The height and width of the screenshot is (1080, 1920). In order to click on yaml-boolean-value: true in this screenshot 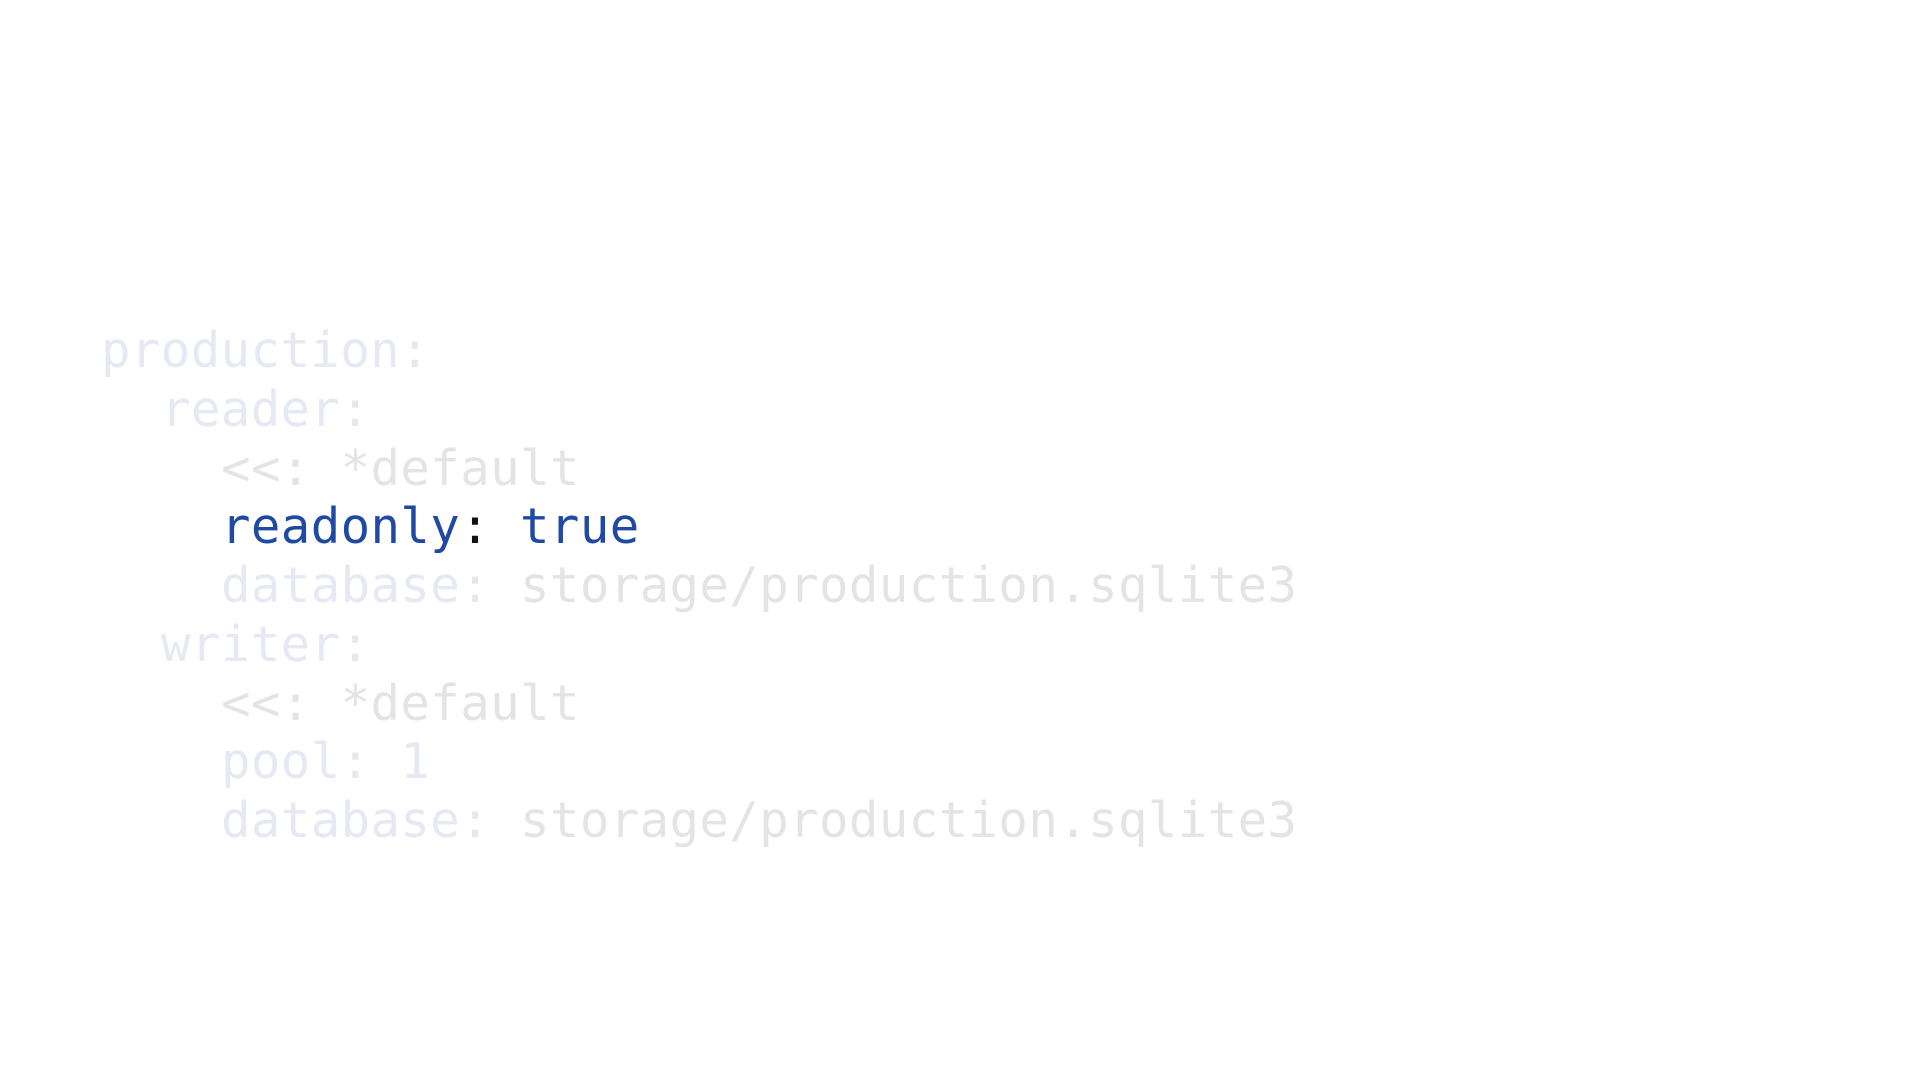, I will do `click(565, 527)`.